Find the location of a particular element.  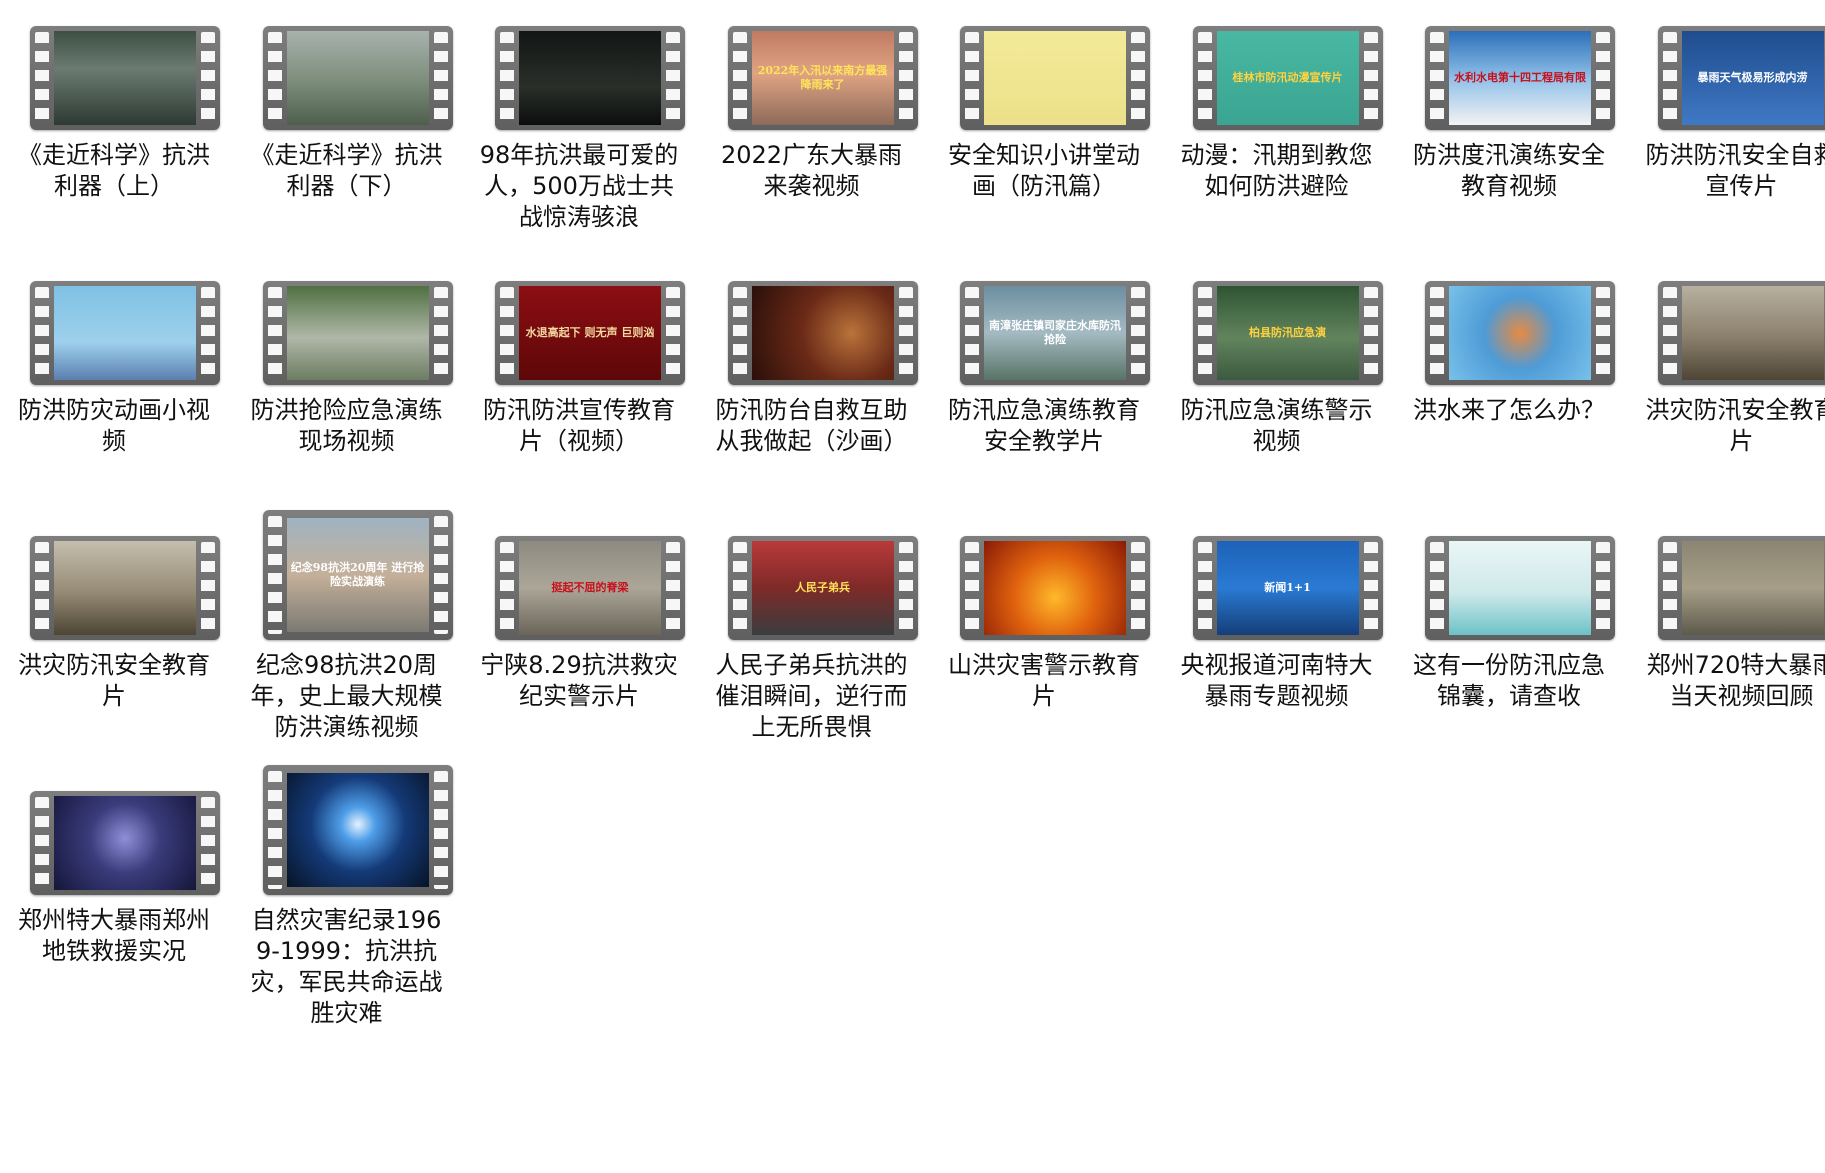

video-thumbnail: 纪念98抗洪20周年 进行抢险实战演练 is located at coordinates (357, 575).